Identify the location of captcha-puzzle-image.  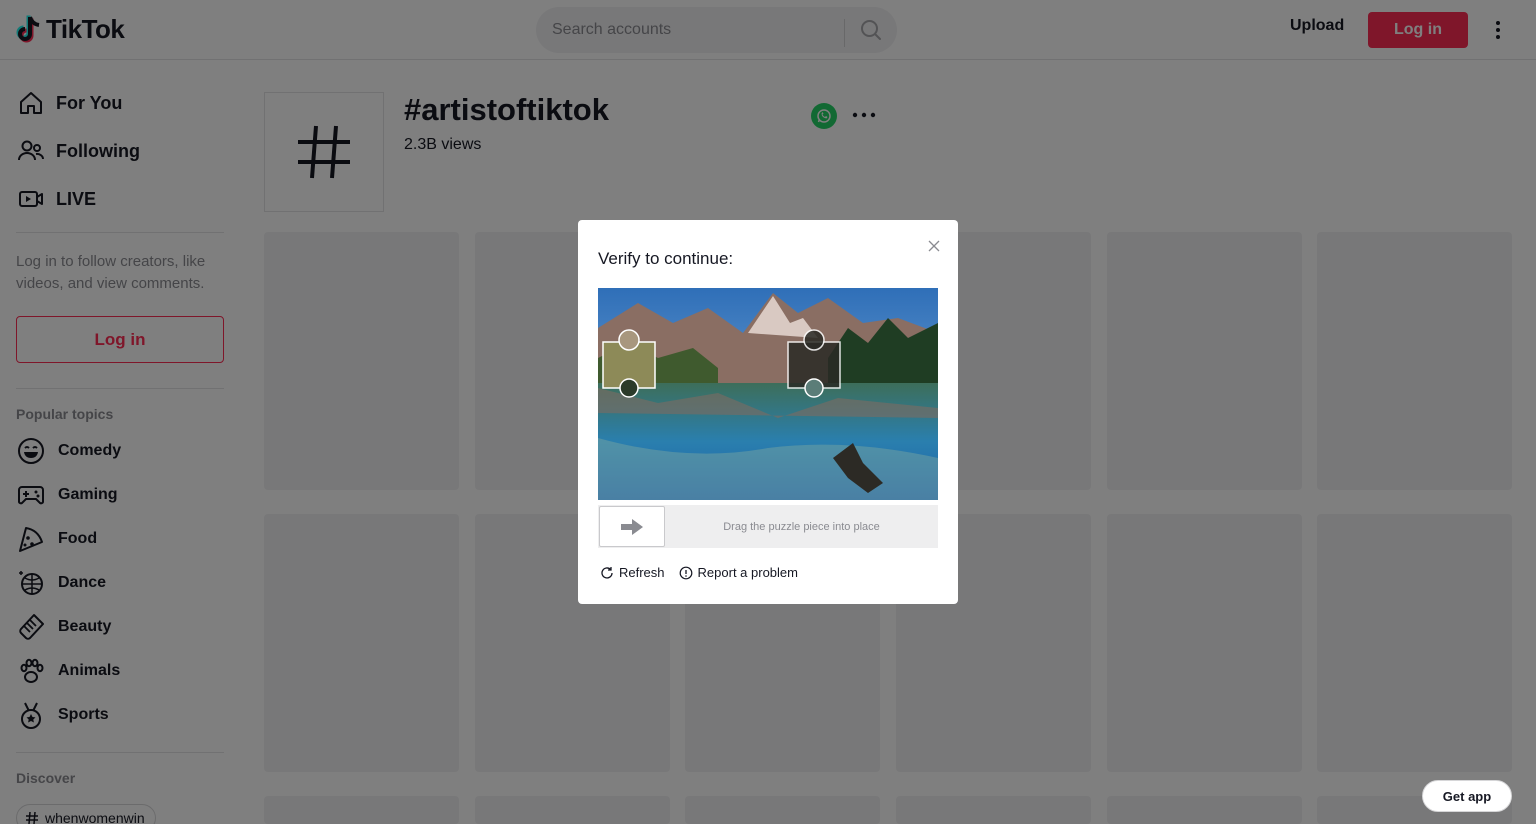
(768, 394).